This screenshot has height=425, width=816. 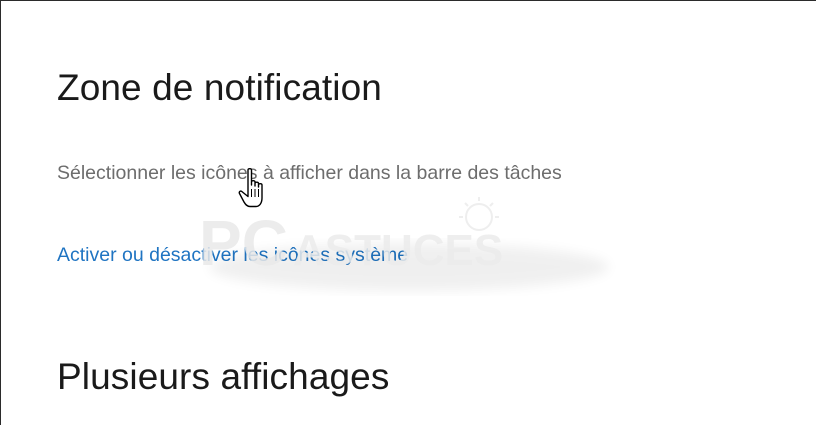 I want to click on section-title-notification-area: Zone de notification, so click(x=219, y=87).